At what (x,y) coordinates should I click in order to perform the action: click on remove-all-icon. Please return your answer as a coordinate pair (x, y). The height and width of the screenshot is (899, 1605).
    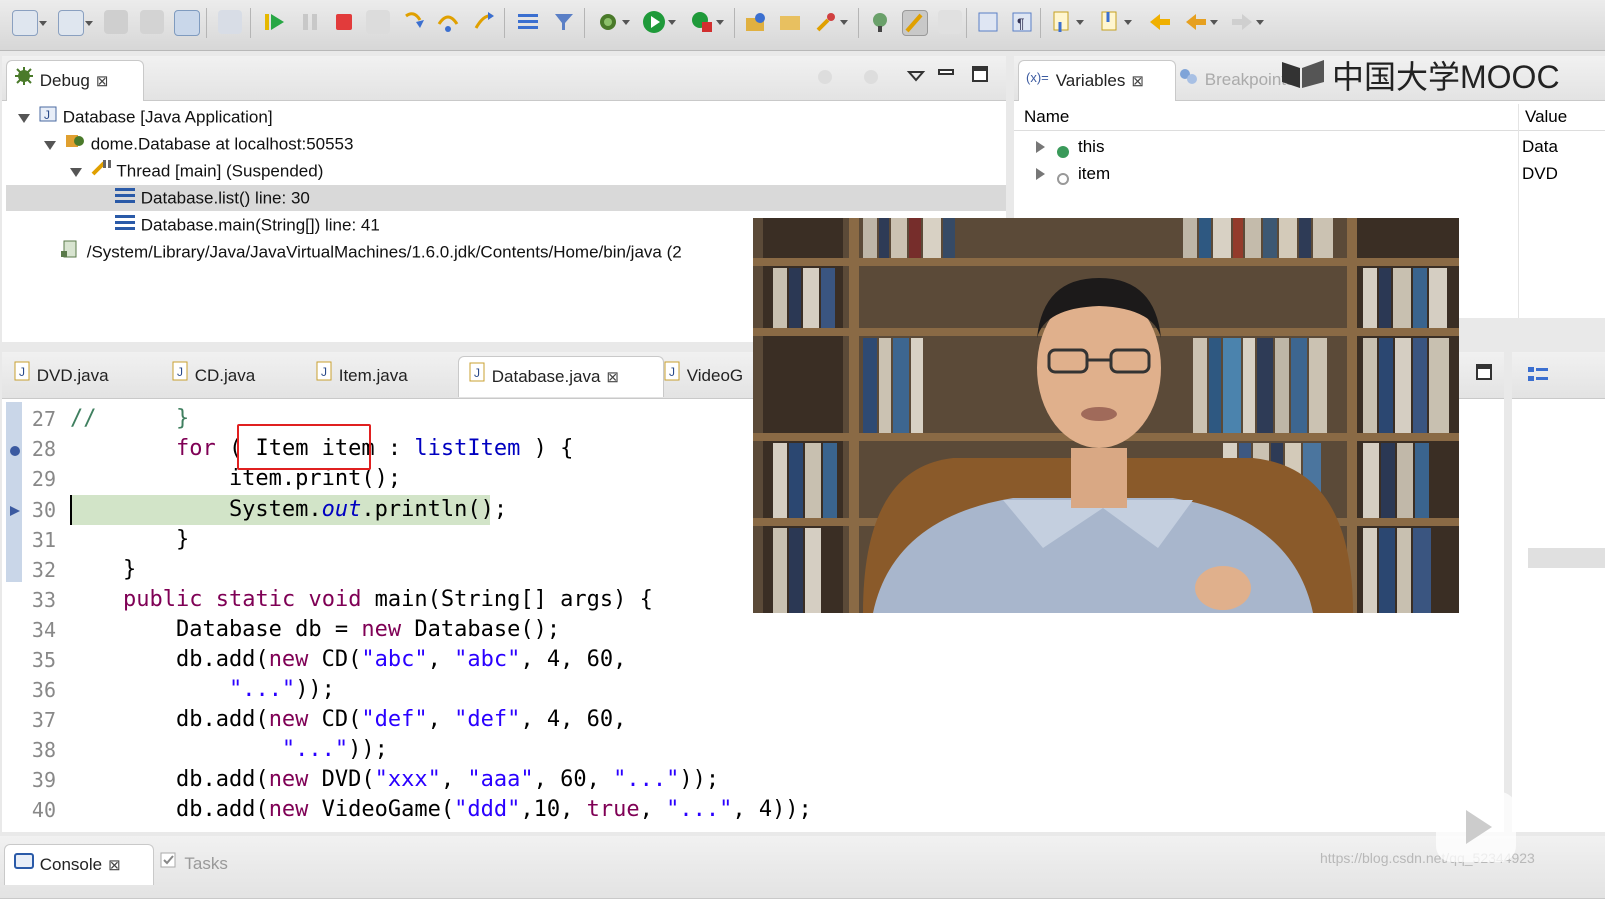
    Looking at the image, I should click on (871, 77).